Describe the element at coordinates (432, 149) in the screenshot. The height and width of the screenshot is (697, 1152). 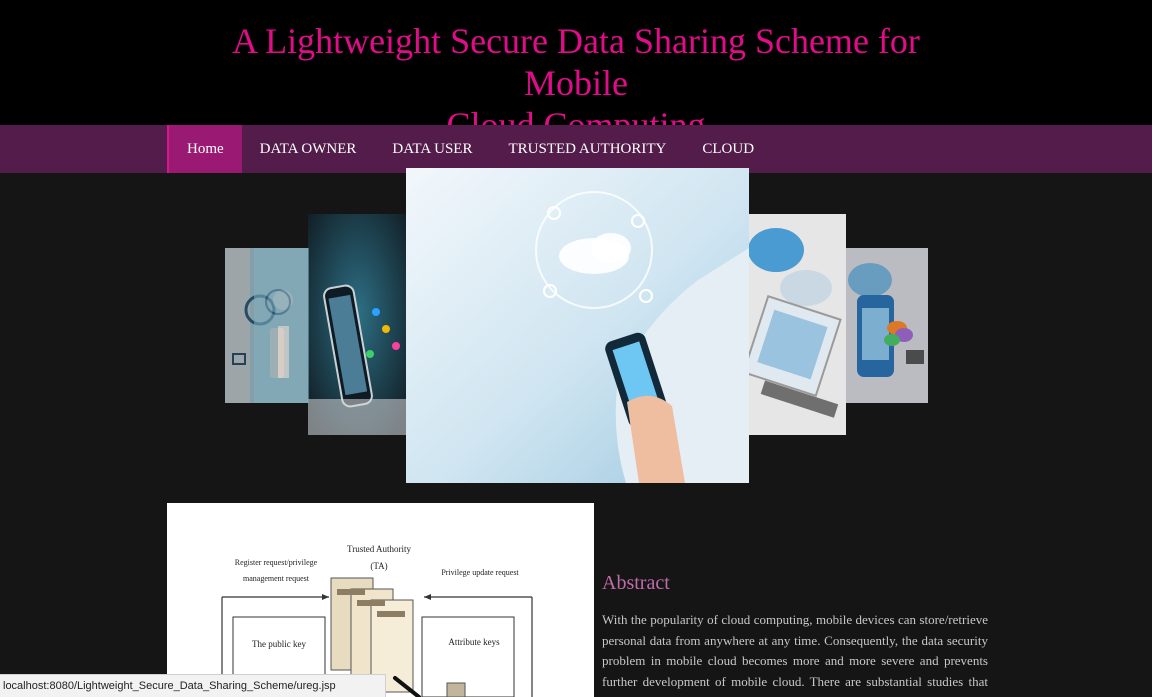
I see `nav-data-user: DATA USER` at that location.